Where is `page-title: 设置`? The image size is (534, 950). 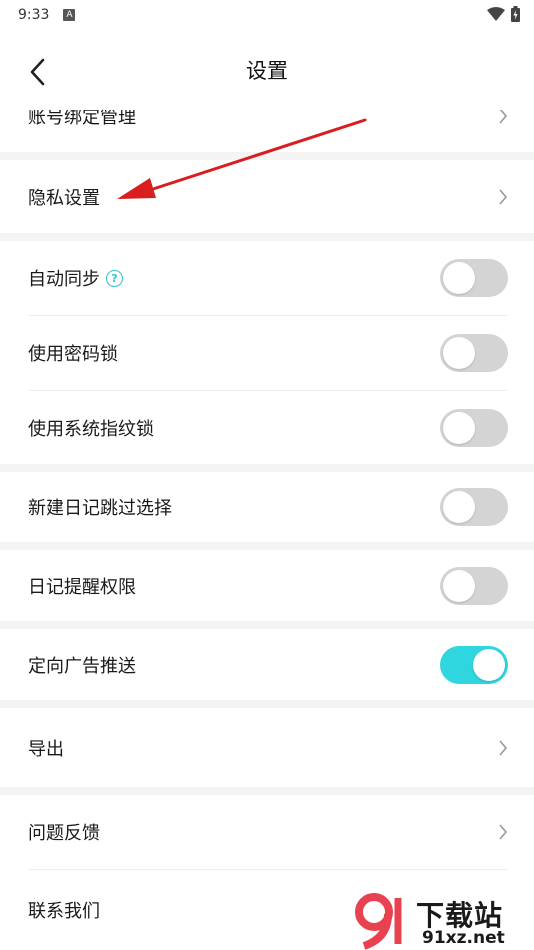 page-title: 设置 is located at coordinates (267, 71).